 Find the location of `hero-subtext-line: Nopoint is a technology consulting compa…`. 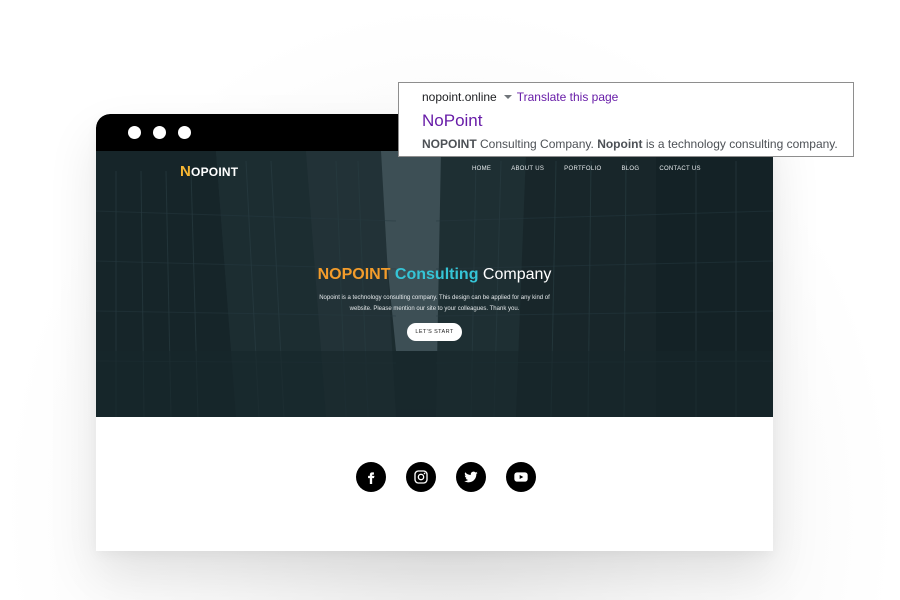

hero-subtext-line: Nopoint is a technology consulting compa… is located at coordinates (434, 298).